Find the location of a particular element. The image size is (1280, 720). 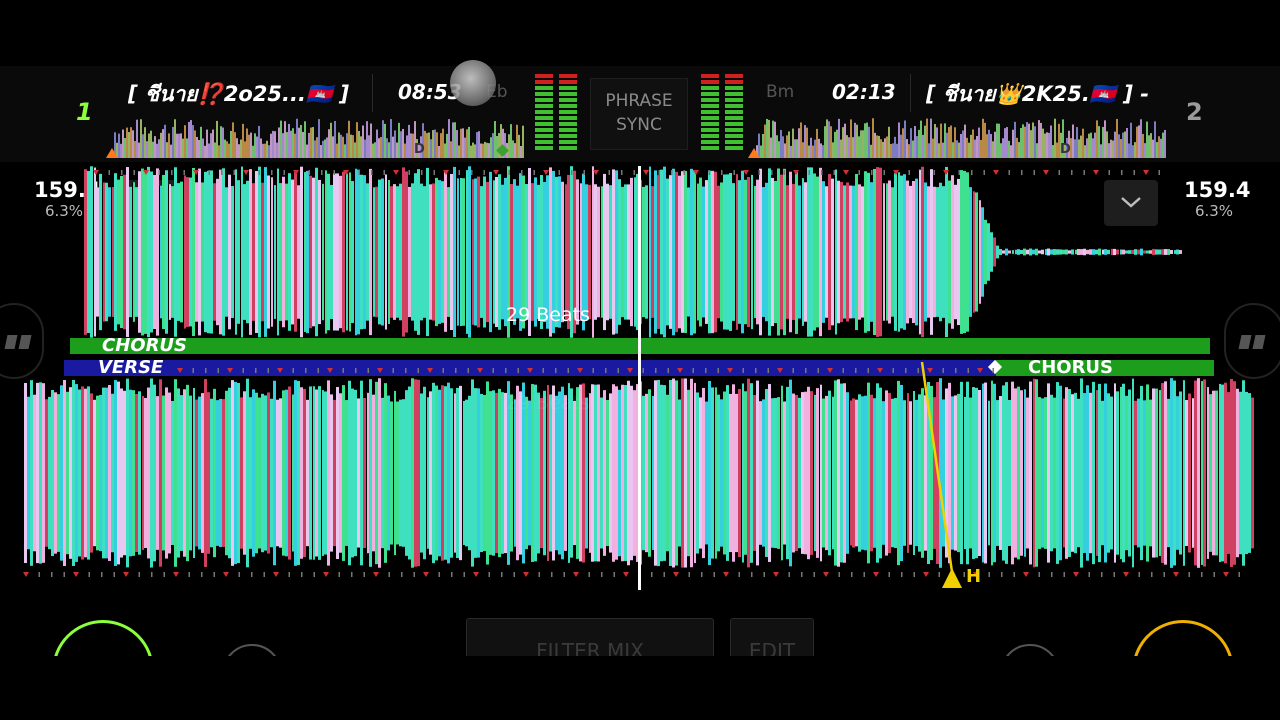

deck-2-side-tab is located at coordinates (1252, 341).